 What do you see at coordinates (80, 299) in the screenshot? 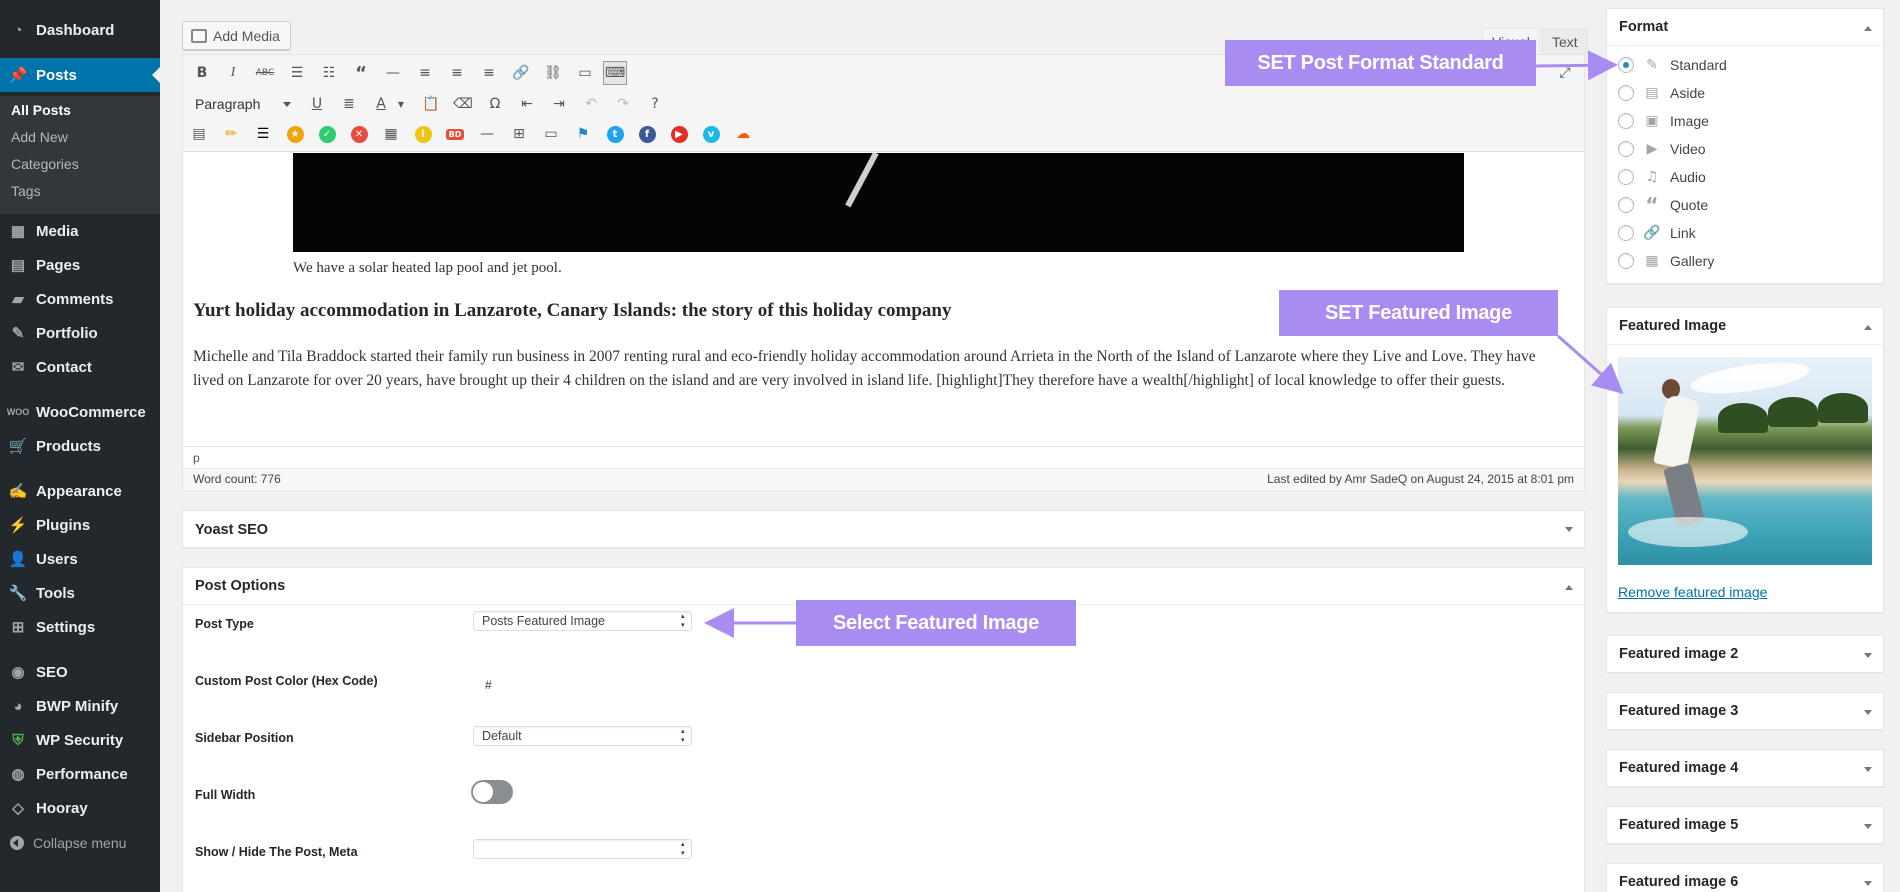
I see `menu-comments: ▰ Comments` at bounding box center [80, 299].